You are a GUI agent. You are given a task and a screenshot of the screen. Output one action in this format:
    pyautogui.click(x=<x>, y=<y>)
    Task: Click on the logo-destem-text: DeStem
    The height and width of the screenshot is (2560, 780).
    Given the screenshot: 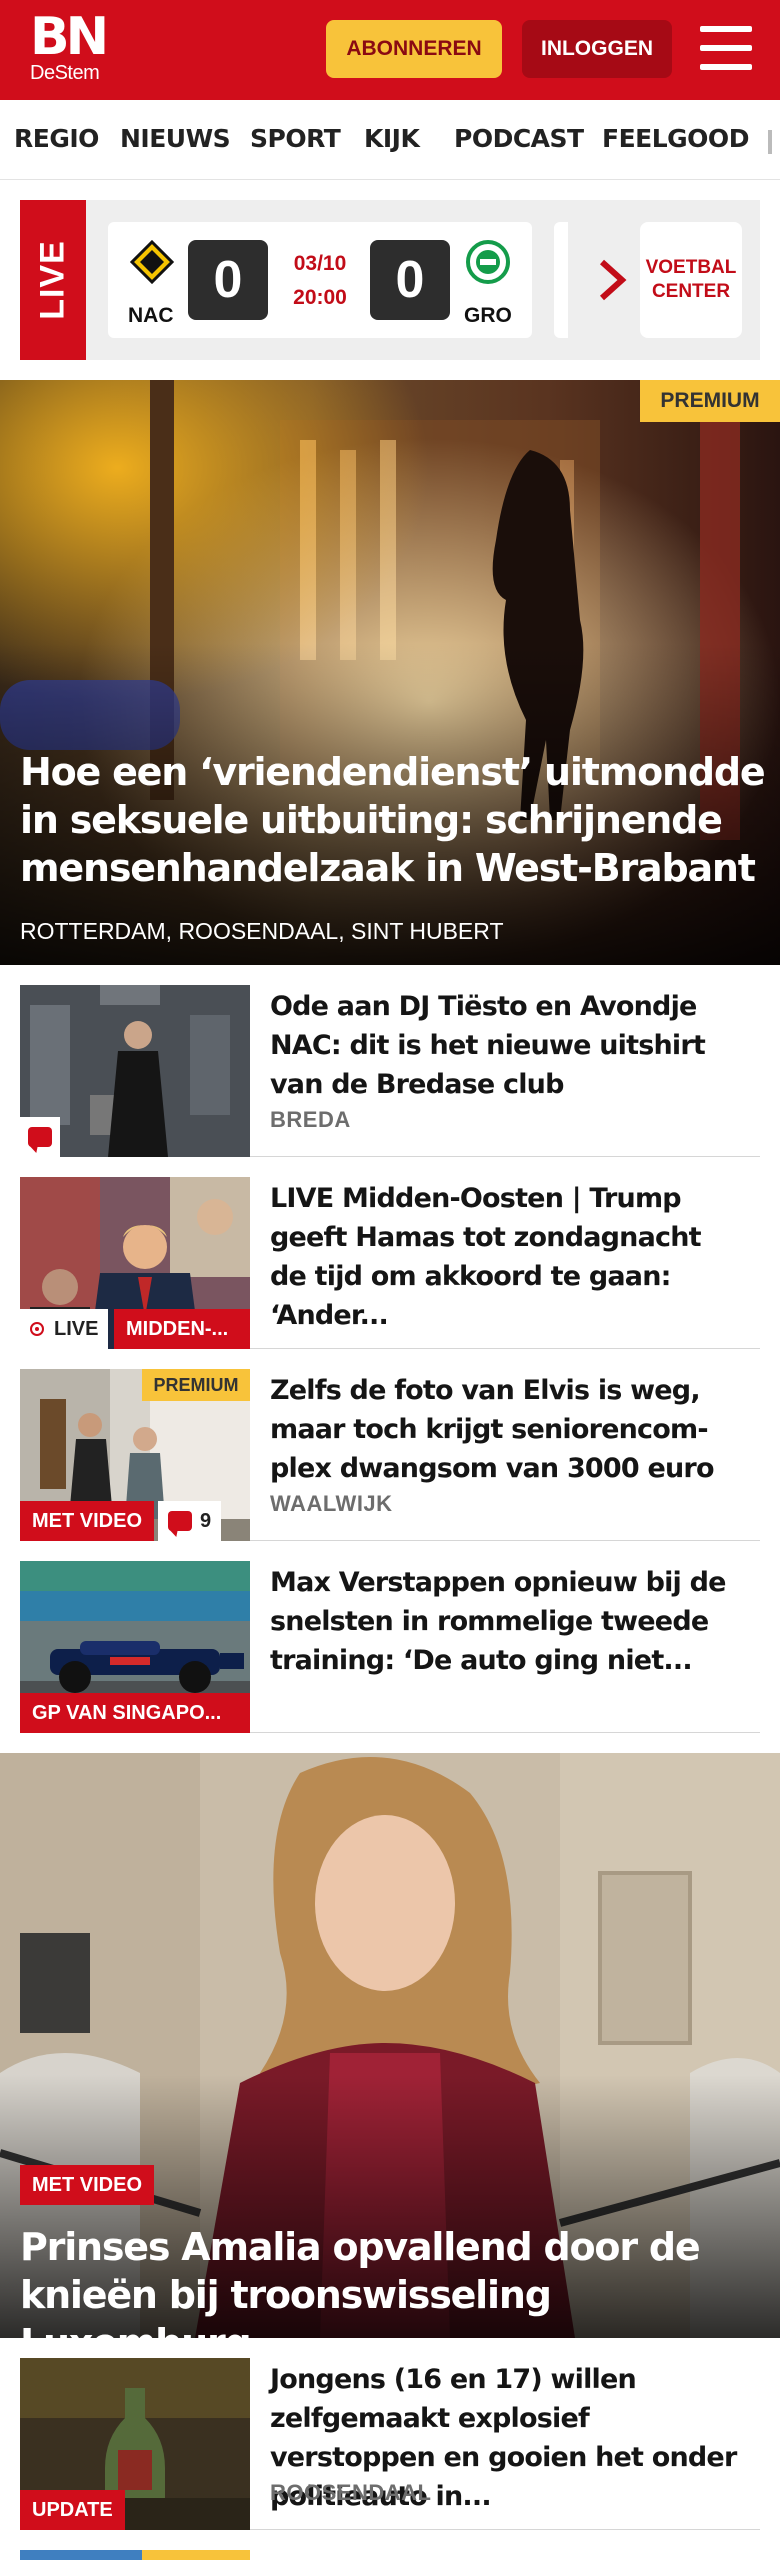 What is the action you would take?
    pyautogui.click(x=65, y=73)
    